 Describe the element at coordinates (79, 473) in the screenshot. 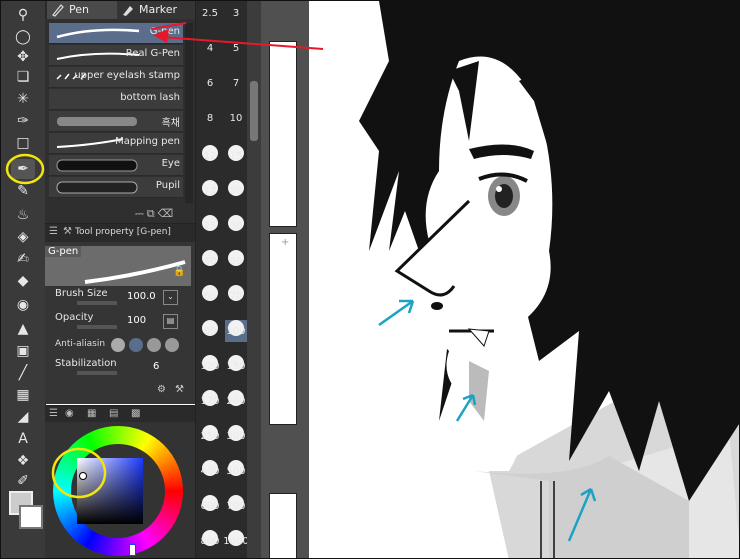

I see `yellow-highlight-color-picker` at that location.